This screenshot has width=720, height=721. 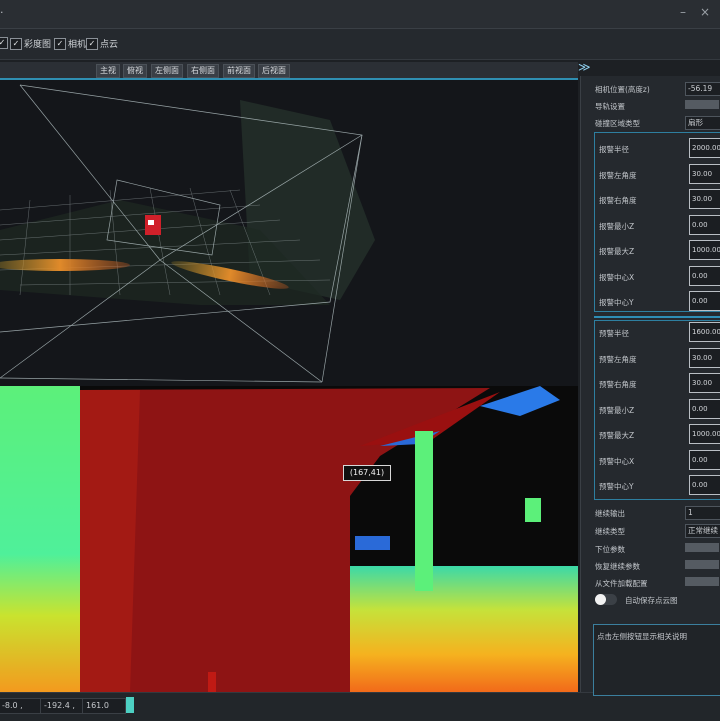 I want to click on warning-center-x-input: 0.00, so click(x=704, y=460).